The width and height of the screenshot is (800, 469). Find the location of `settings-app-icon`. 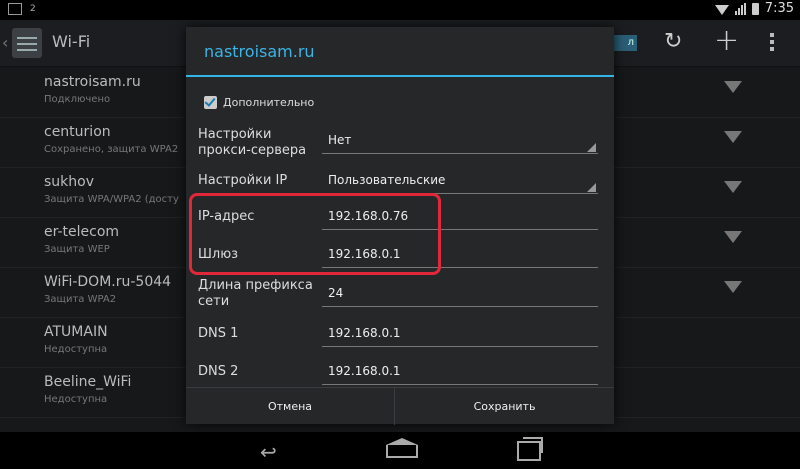

settings-app-icon is located at coordinates (27, 43).